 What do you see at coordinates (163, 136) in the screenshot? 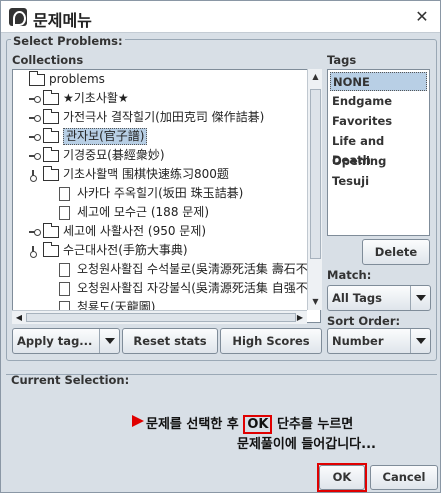
I see `tree-item: 관자보(官子譜)` at bounding box center [163, 136].